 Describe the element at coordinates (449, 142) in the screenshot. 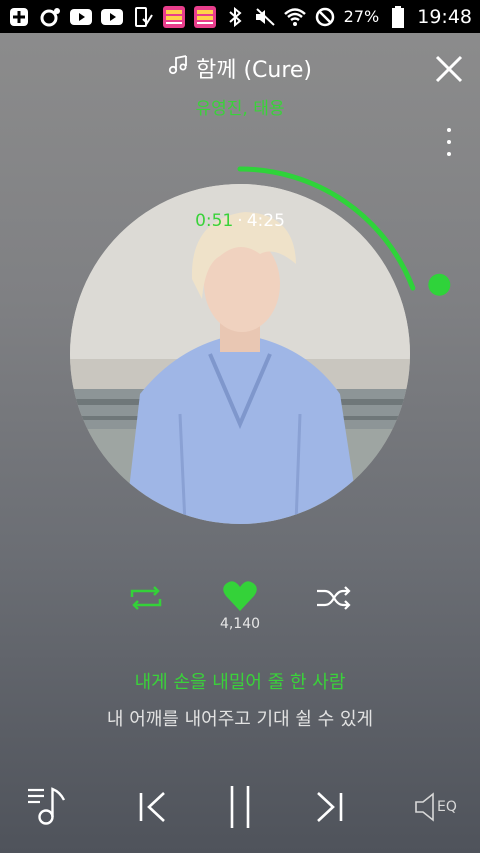

I see `more-options-button` at that location.